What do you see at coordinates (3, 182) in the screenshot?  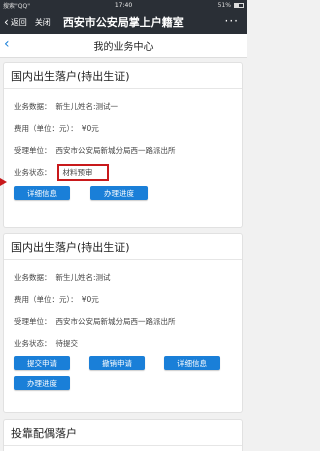 I see `annotation-arrow` at bounding box center [3, 182].